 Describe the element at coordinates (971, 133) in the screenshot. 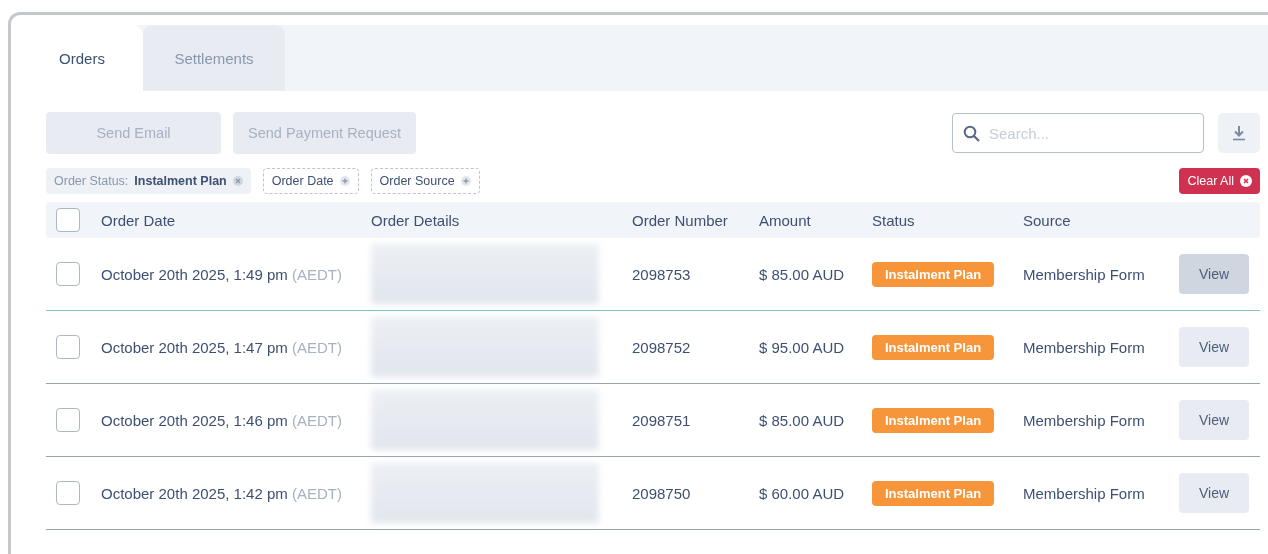

I see `search-icon` at that location.